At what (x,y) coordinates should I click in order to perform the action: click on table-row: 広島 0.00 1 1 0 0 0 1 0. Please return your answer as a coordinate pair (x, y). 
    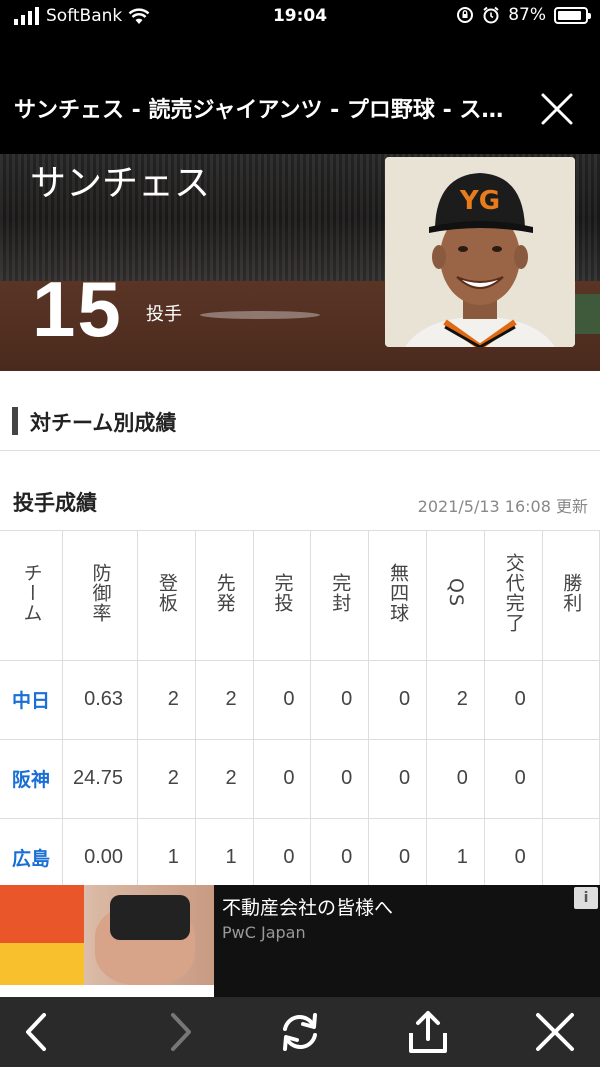
    Looking at the image, I should click on (300, 851).